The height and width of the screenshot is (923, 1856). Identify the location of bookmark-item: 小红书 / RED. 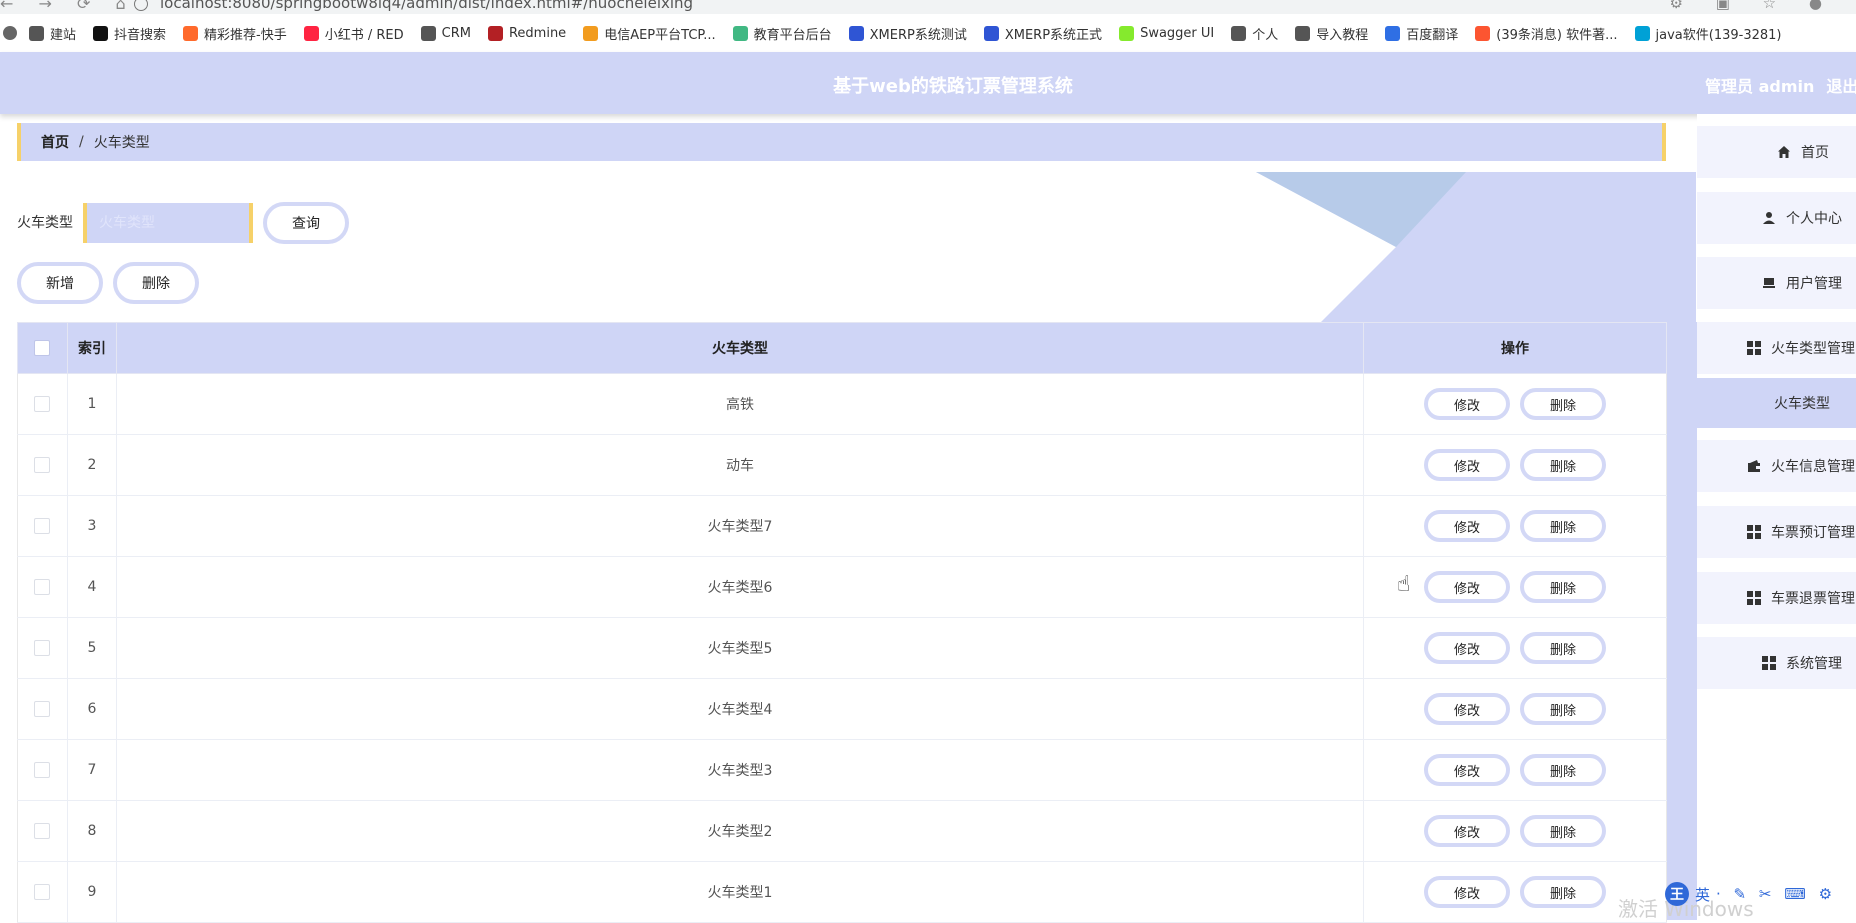
(353, 33).